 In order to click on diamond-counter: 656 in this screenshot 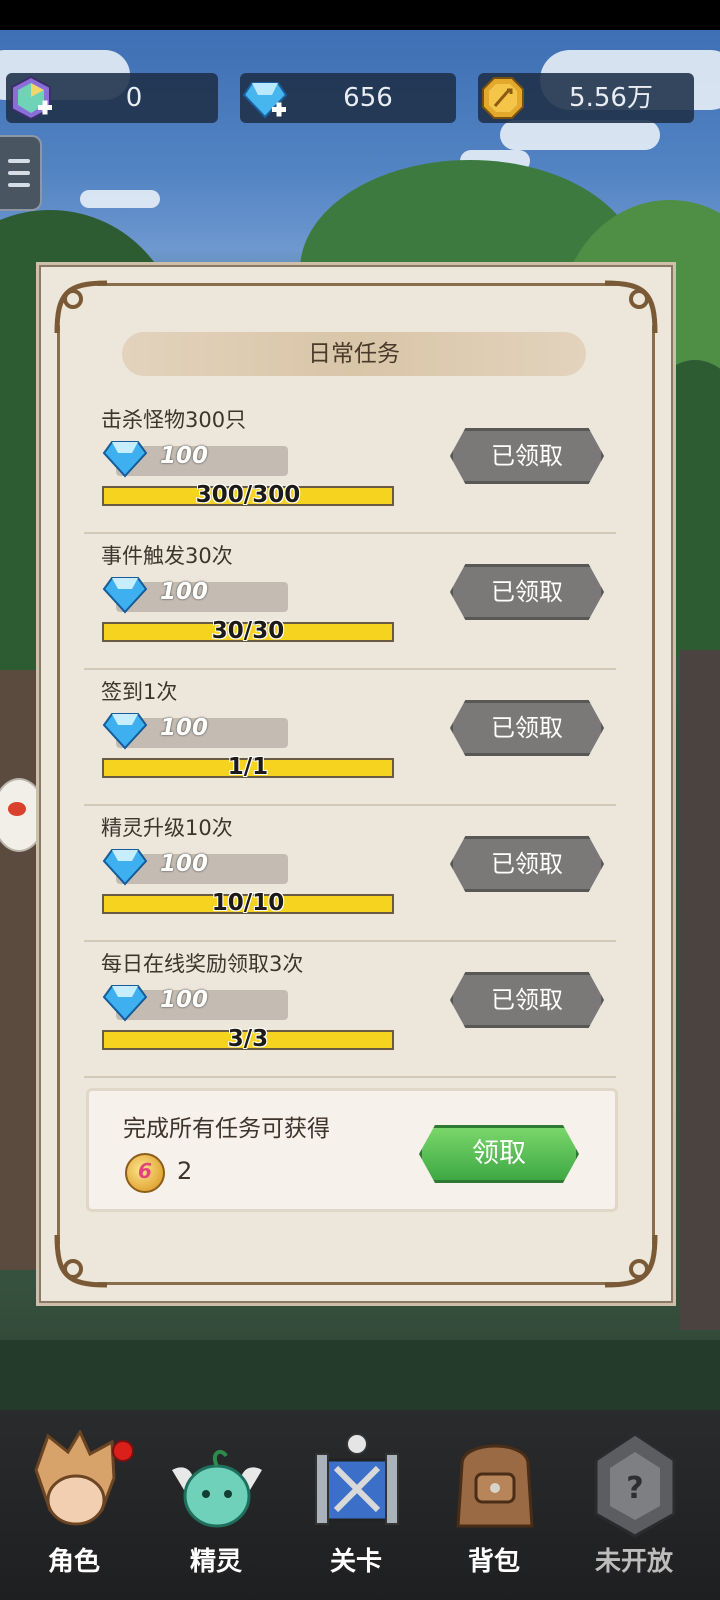, I will do `click(348, 98)`.